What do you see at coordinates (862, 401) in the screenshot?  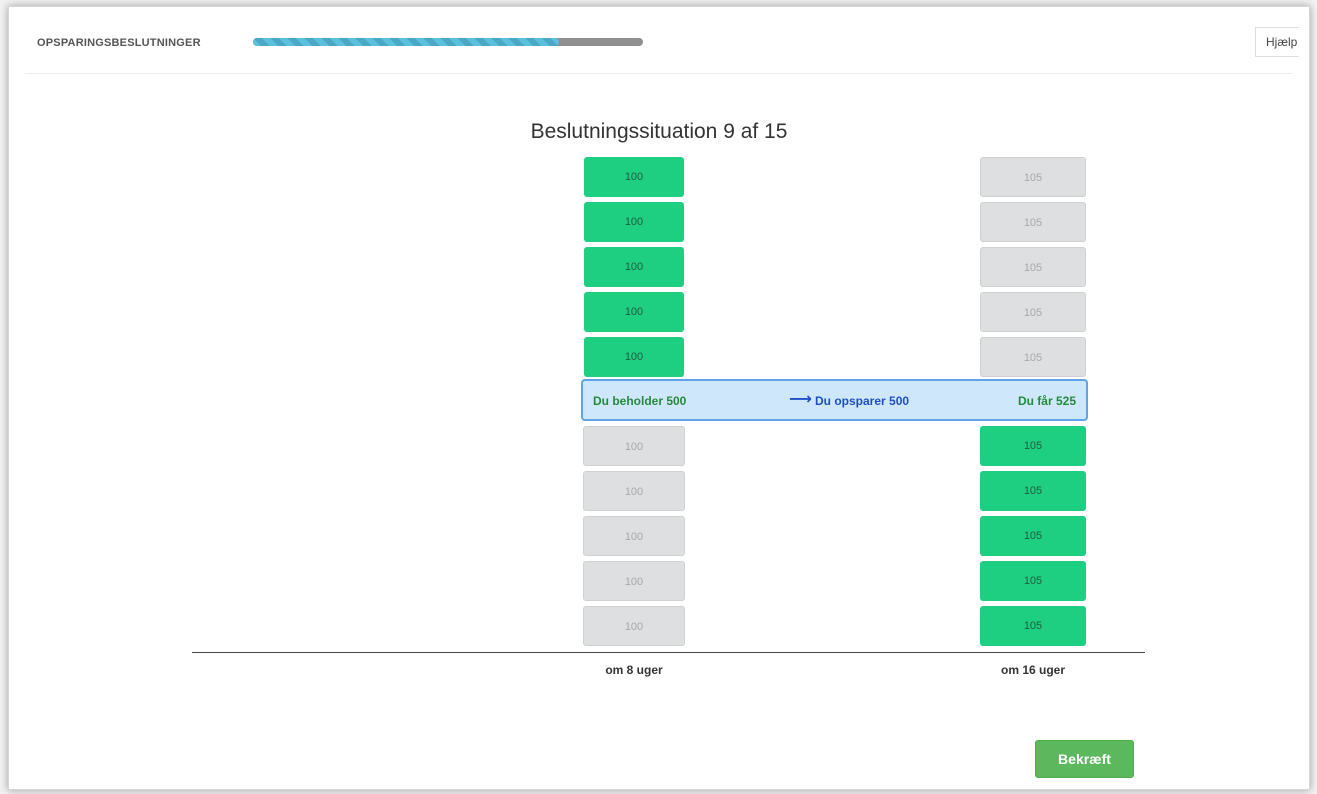 I see `save-amount-label: Du opsparer 500` at bounding box center [862, 401].